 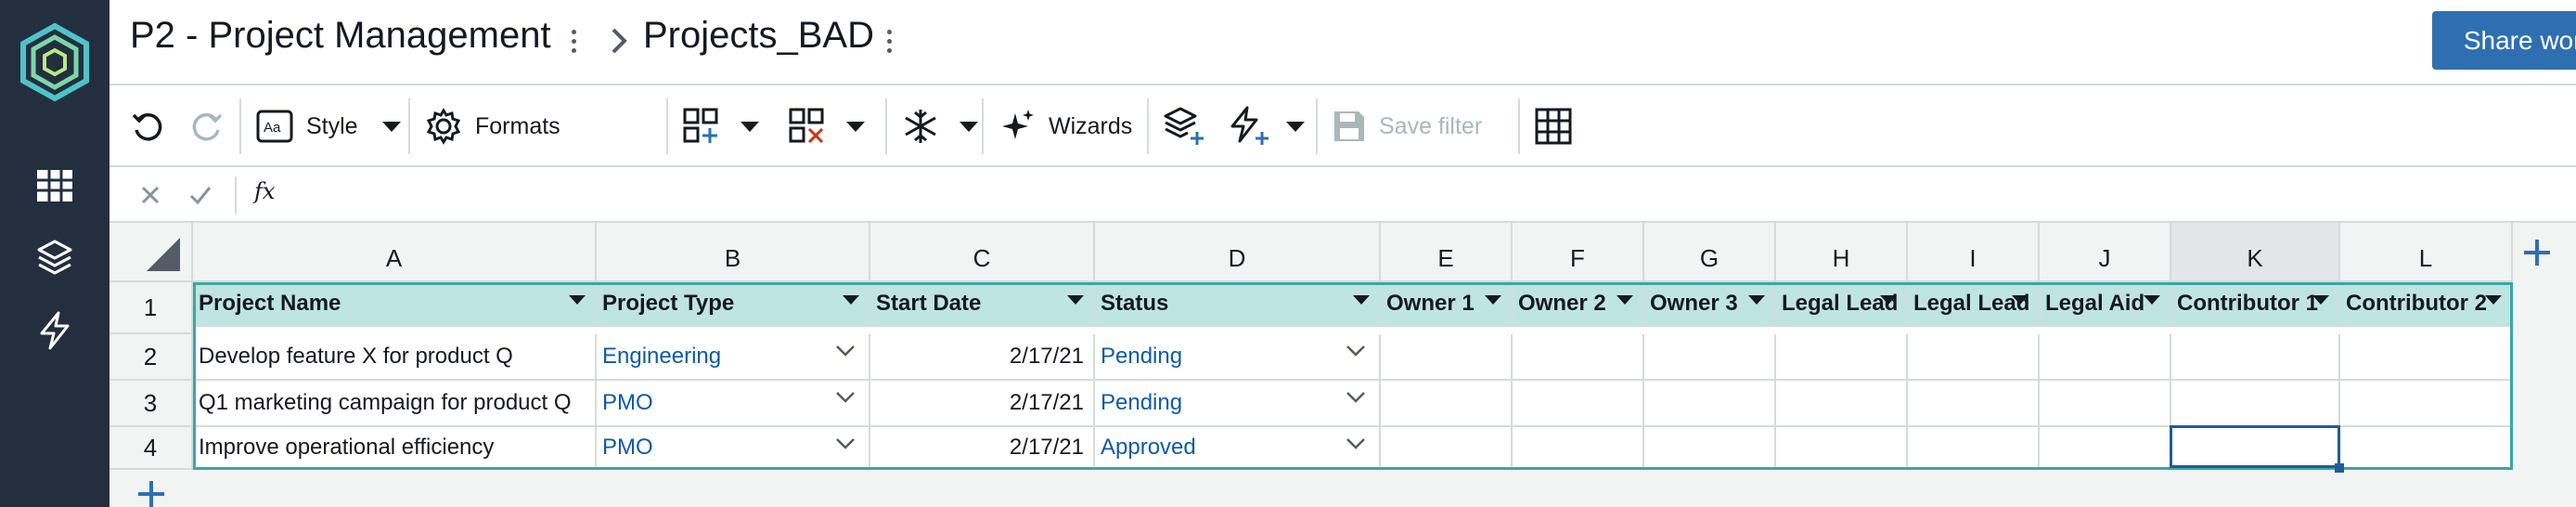 I want to click on cell-status: Approved, so click(x=1238, y=448).